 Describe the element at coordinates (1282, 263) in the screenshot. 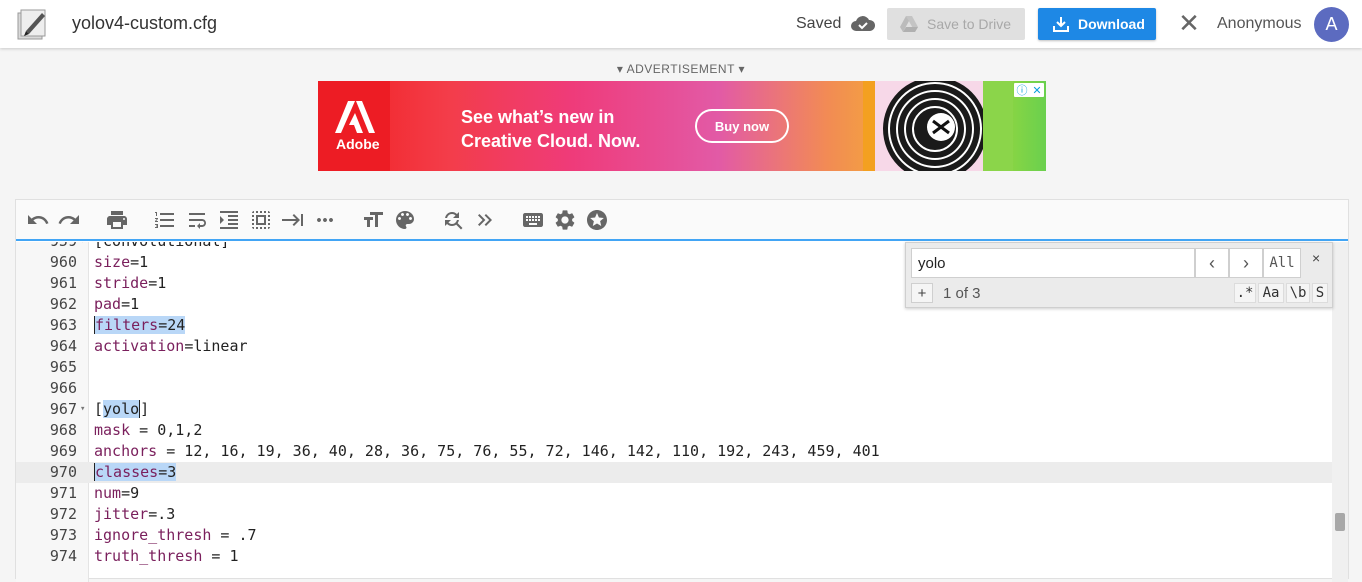

I see `search-all-button: All` at that location.